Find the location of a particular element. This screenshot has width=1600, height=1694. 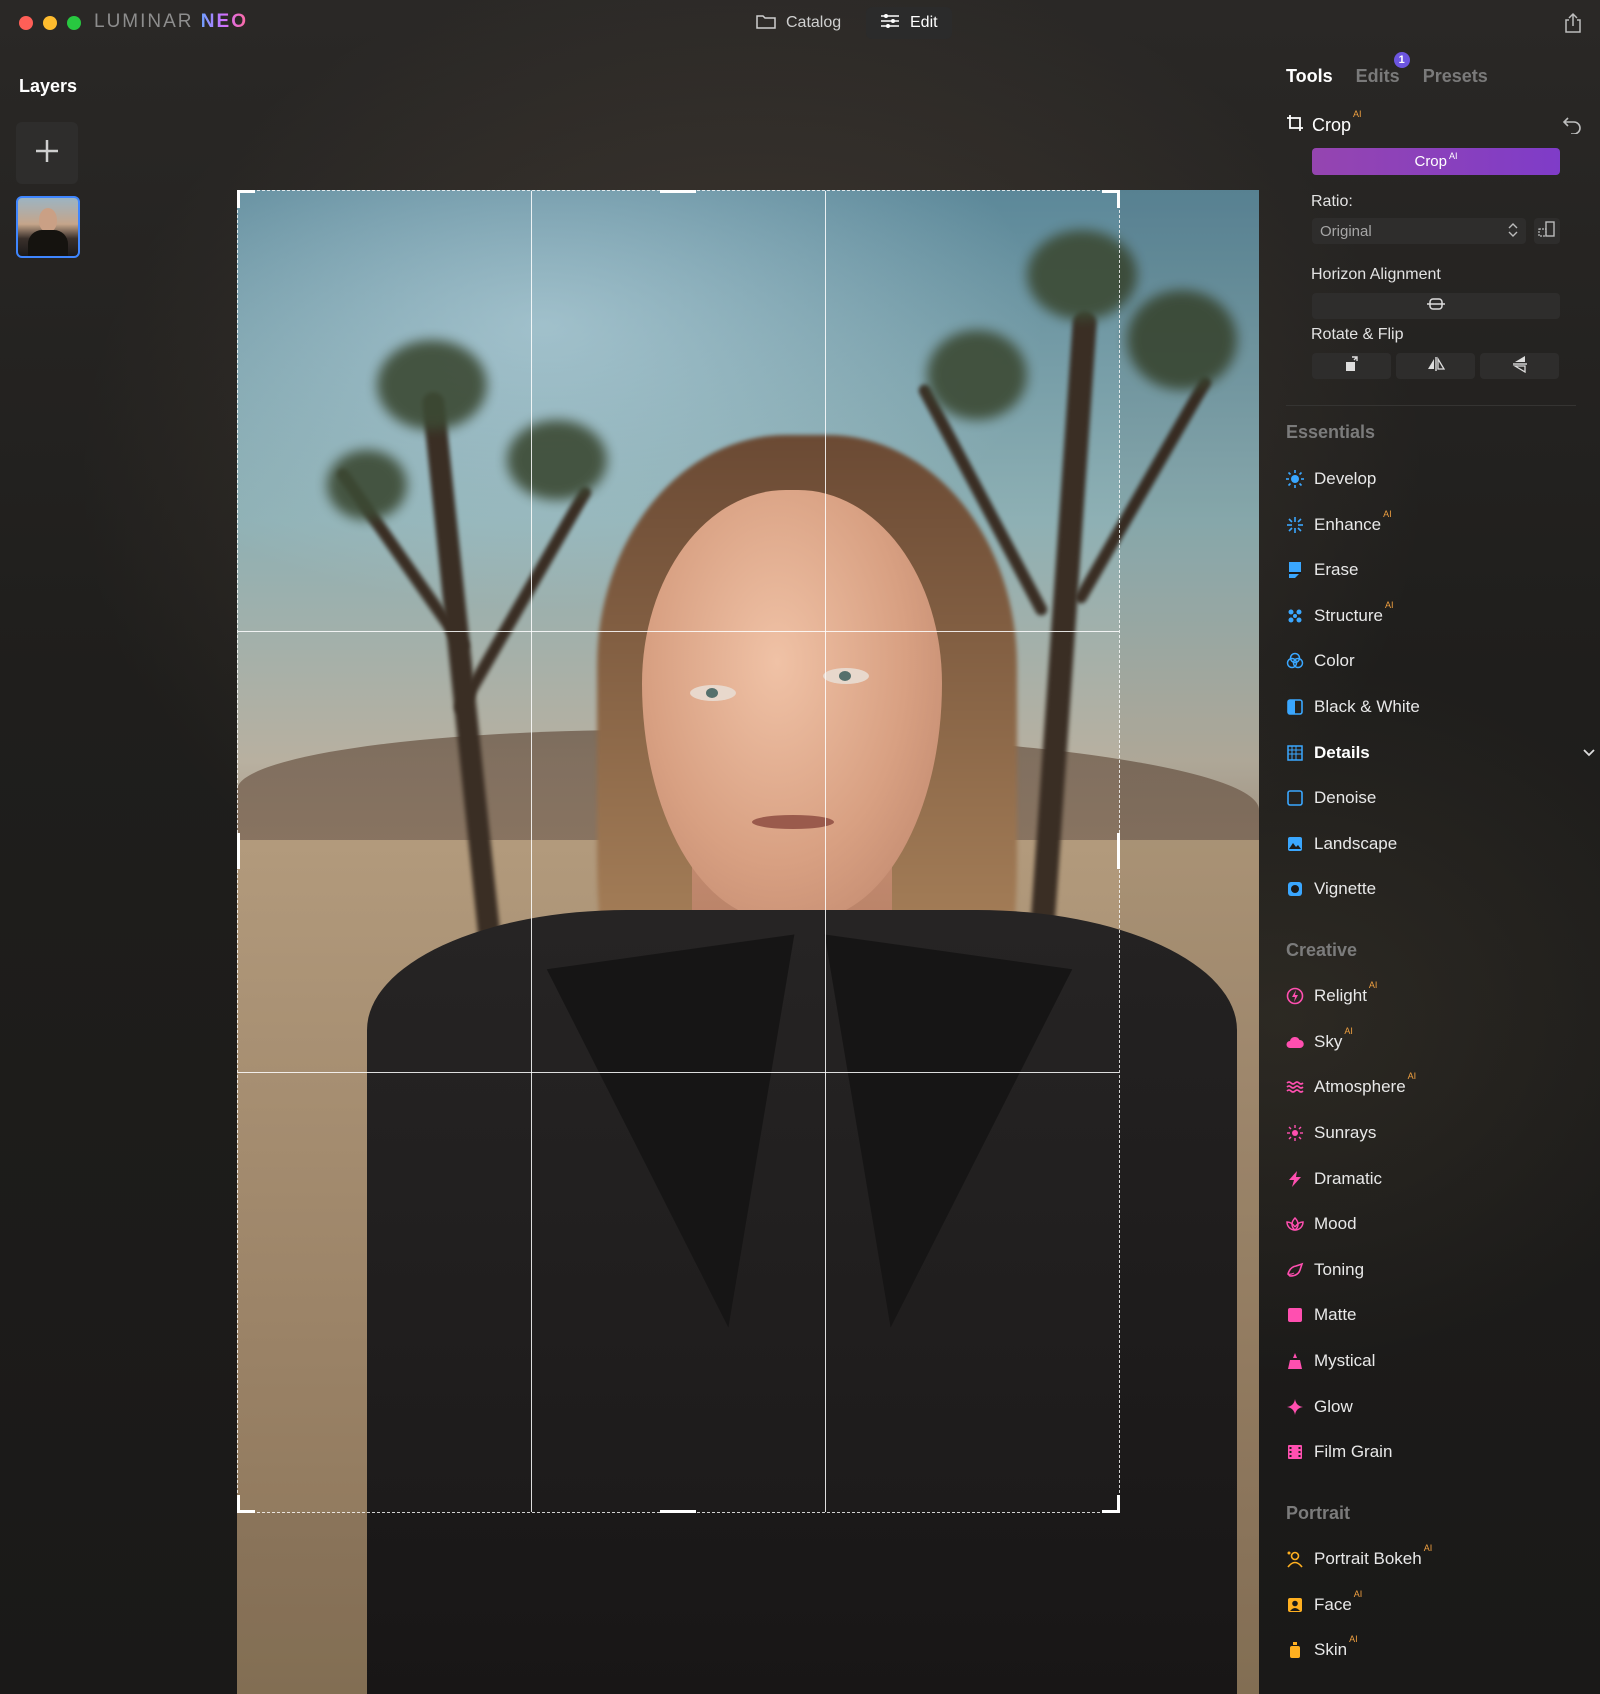

titlebar: LUMINAR NEO Catalog Edit is located at coordinates (800, 23).